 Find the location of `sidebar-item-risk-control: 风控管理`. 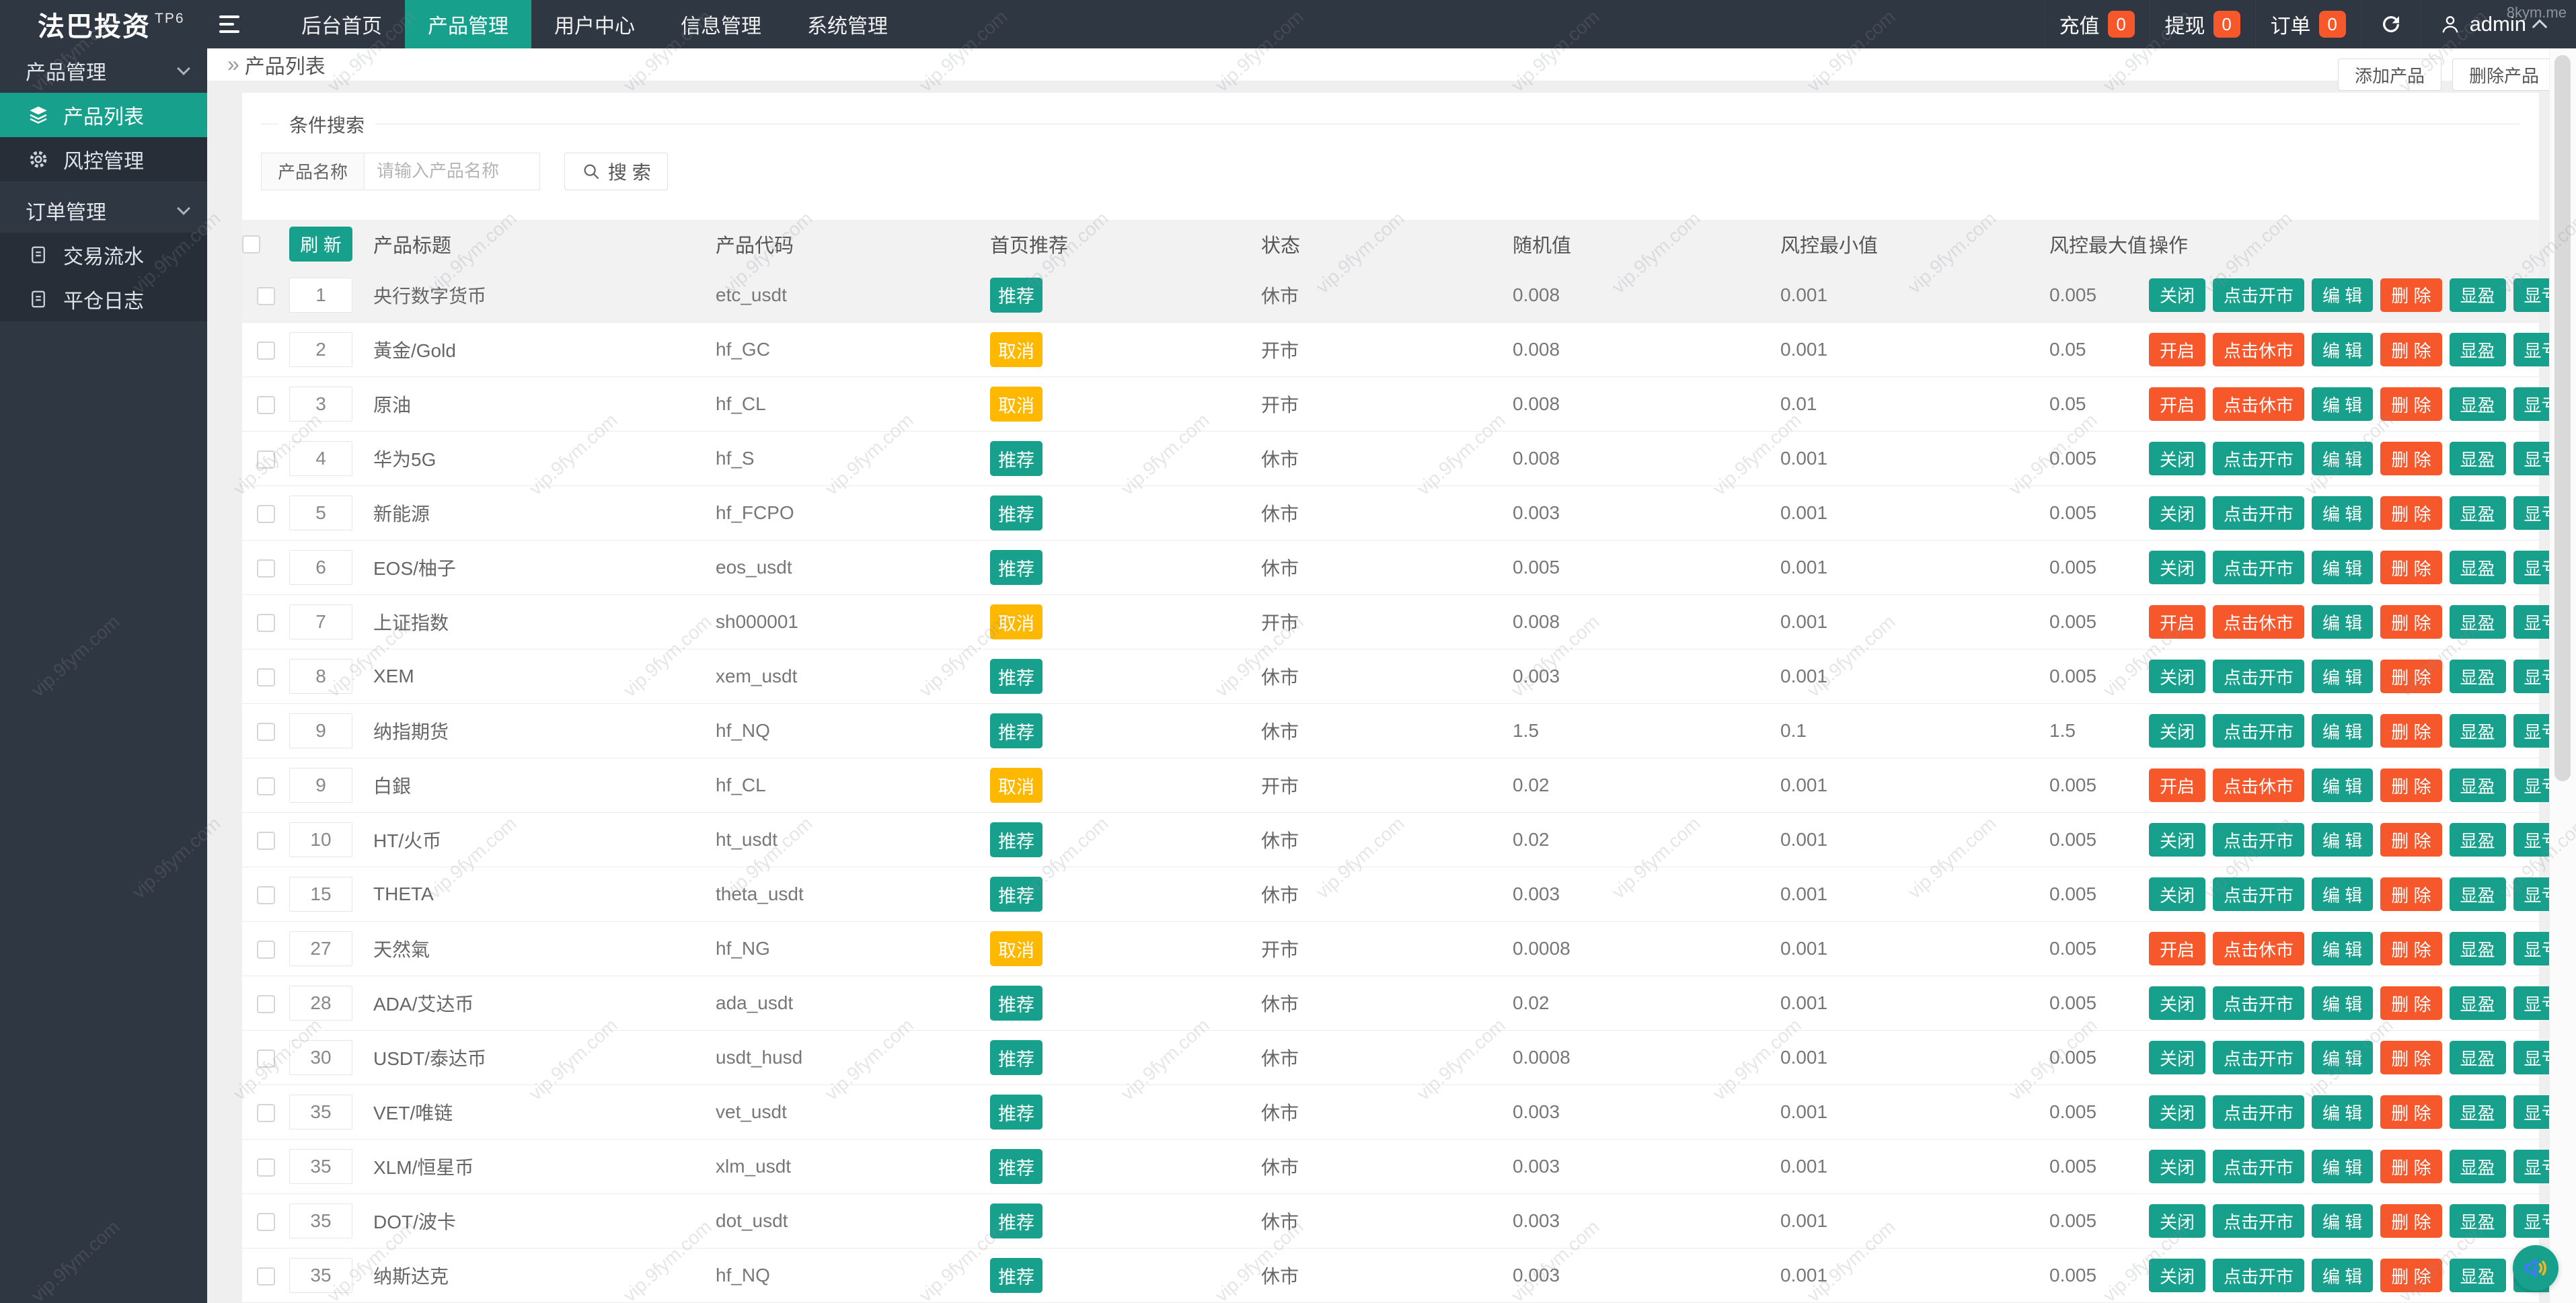

sidebar-item-risk-control: 风控管理 is located at coordinates (103, 159).